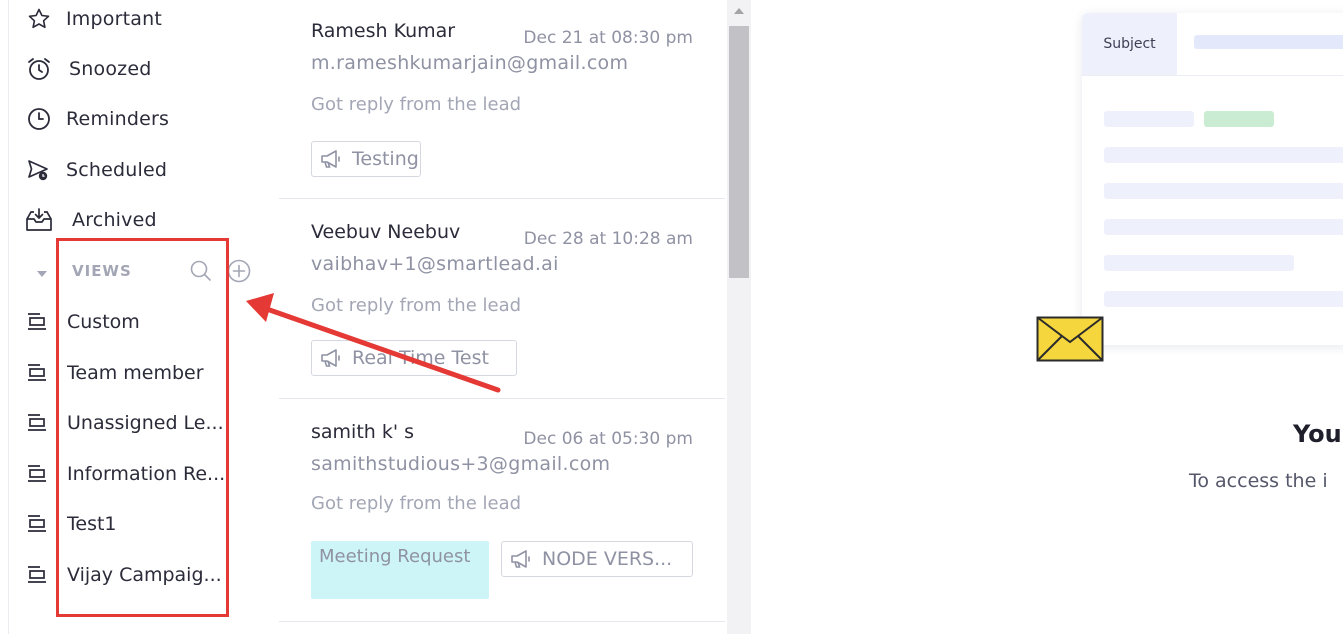 The height and width of the screenshot is (634, 1343). I want to click on empty-state-title: You, so click(1317, 434).